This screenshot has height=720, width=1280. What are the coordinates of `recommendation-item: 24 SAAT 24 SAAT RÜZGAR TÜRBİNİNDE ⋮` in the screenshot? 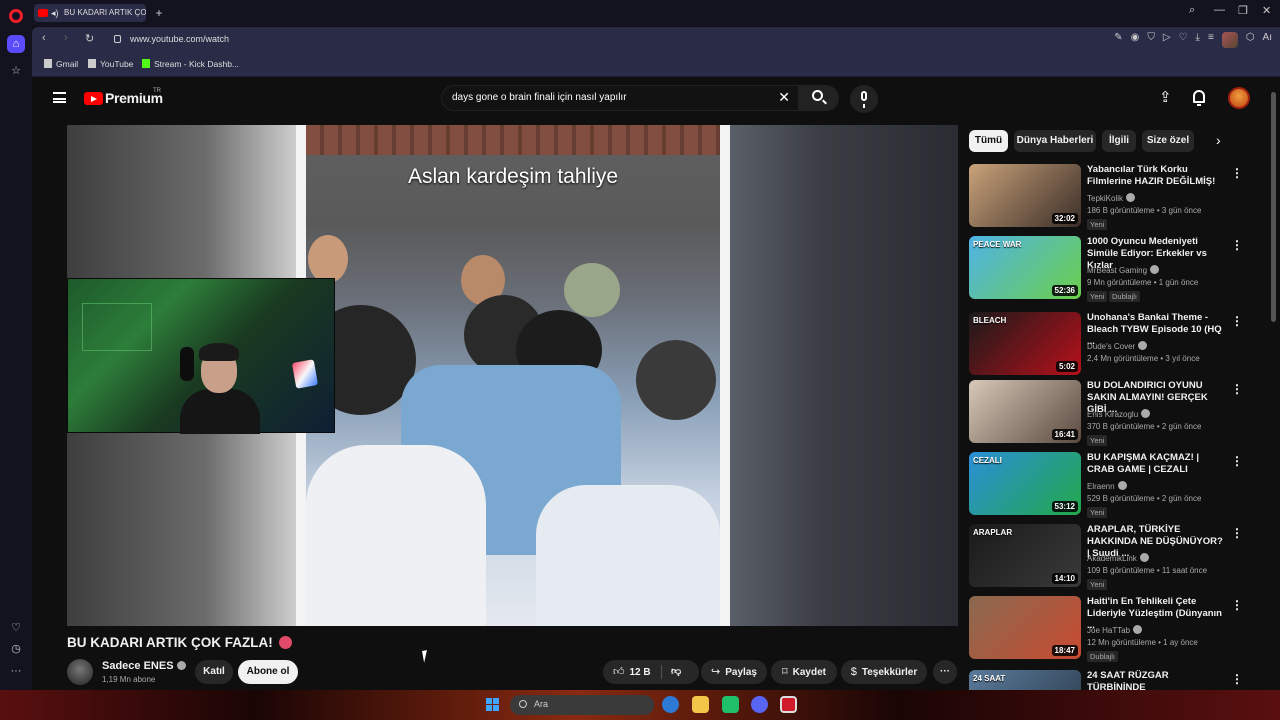 It's located at (1119, 680).